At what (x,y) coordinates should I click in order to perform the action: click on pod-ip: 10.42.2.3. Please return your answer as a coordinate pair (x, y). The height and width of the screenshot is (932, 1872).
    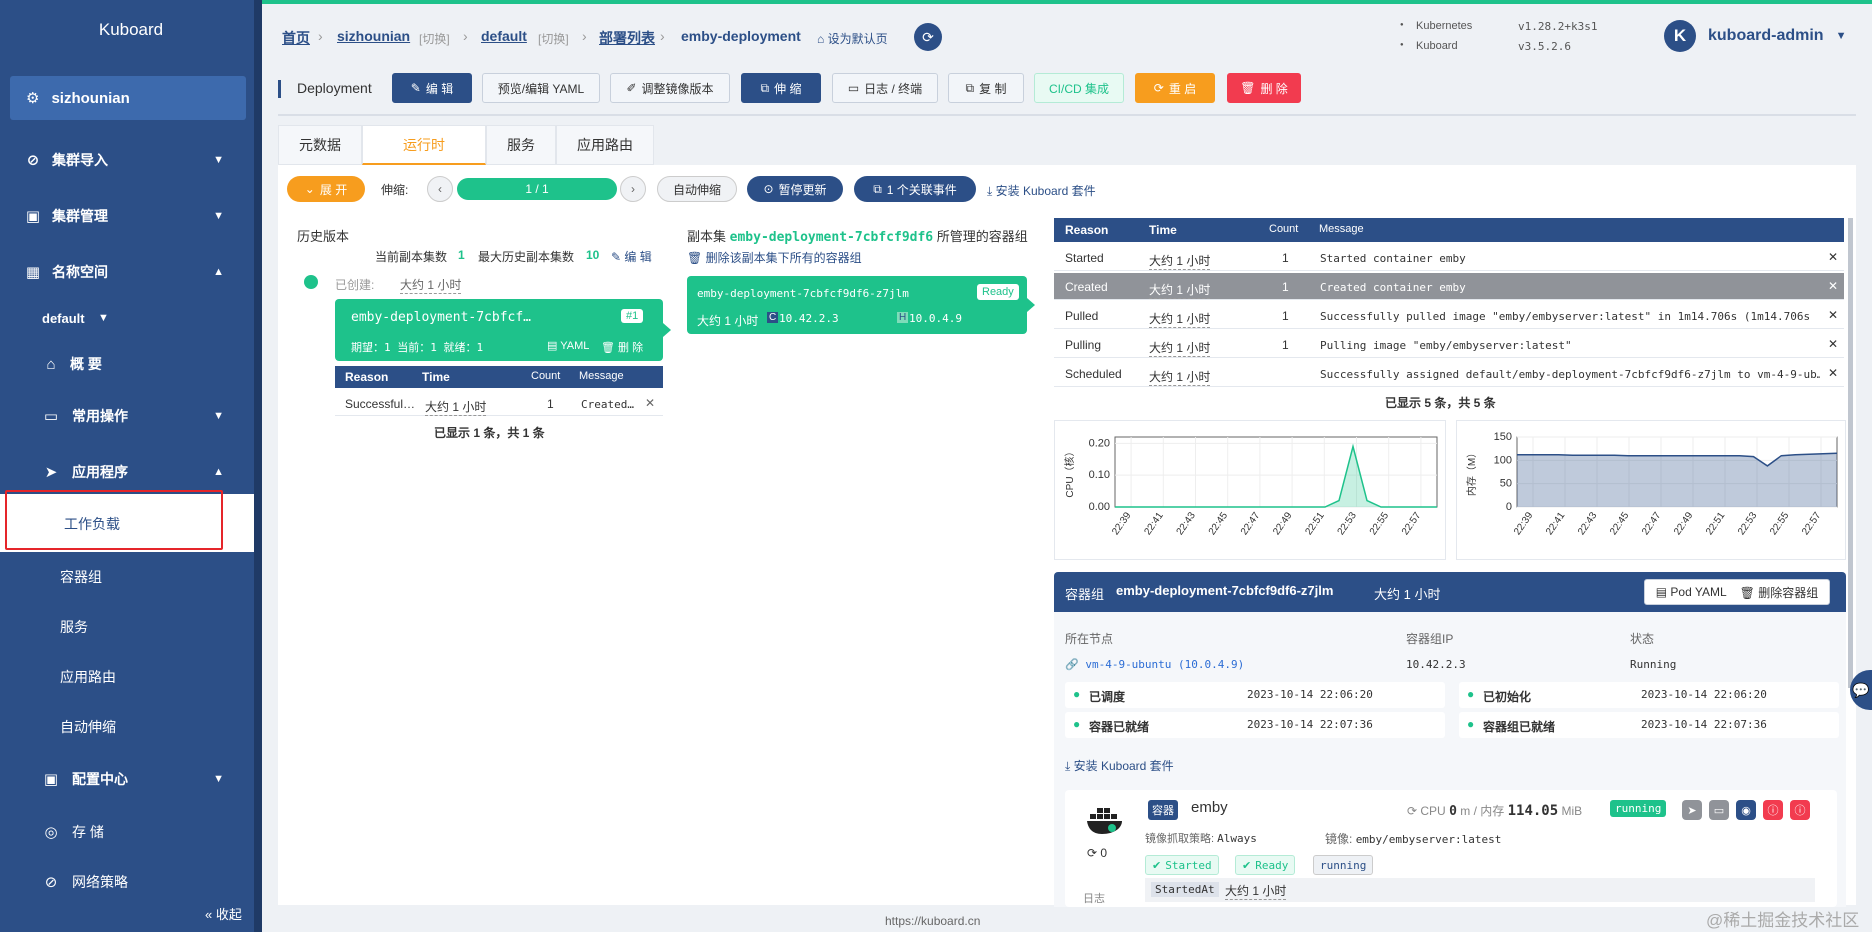
    Looking at the image, I should click on (809, 318).